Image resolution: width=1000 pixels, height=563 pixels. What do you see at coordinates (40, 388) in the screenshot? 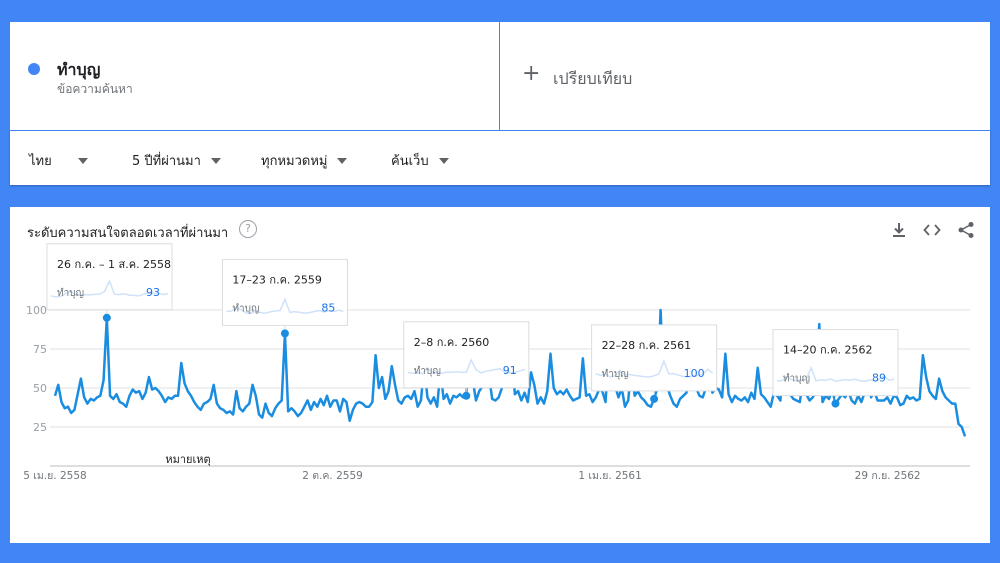
I see `y-tick-label: 50` at bounding box center [40, 388].